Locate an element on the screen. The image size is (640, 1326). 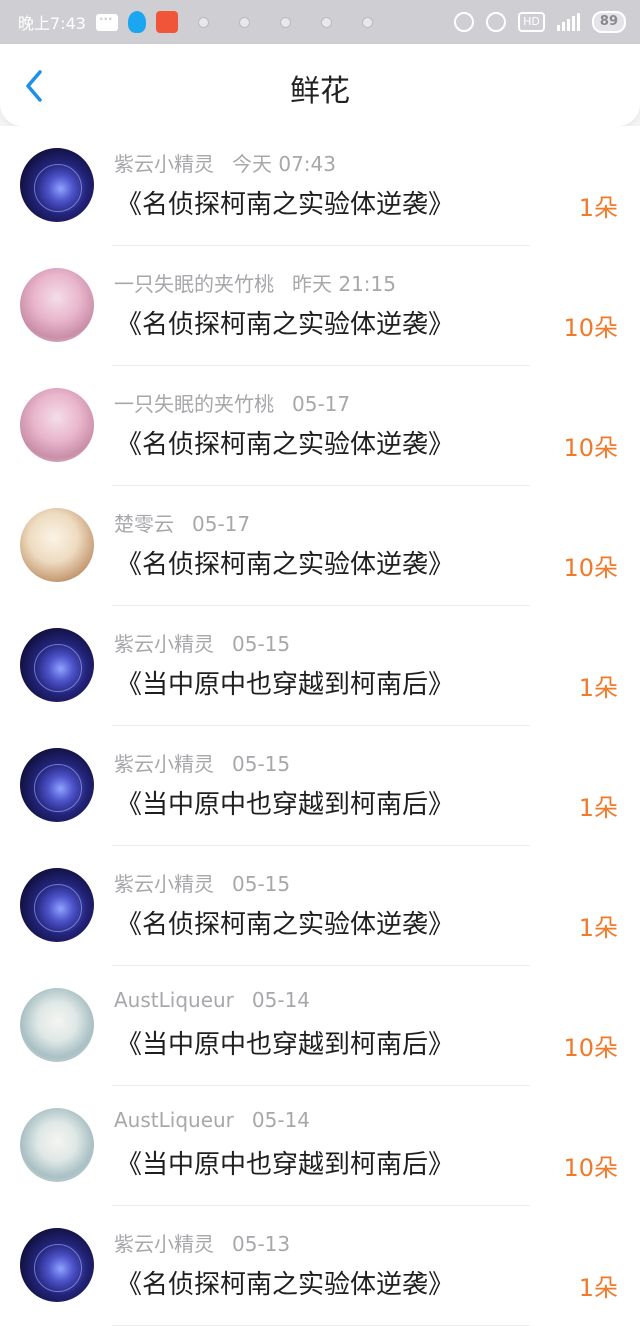
record-time: 昨天 21:15 is located at coordinates (344, 284).